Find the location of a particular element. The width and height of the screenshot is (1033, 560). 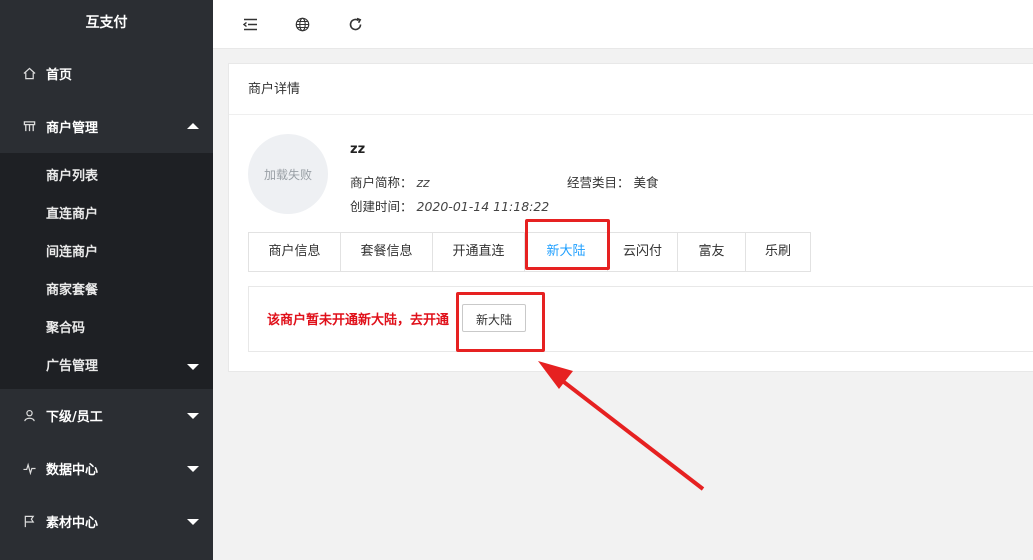

submenu-item-indirect-merchant: 间连商户 is located at coordinates (106, 253).